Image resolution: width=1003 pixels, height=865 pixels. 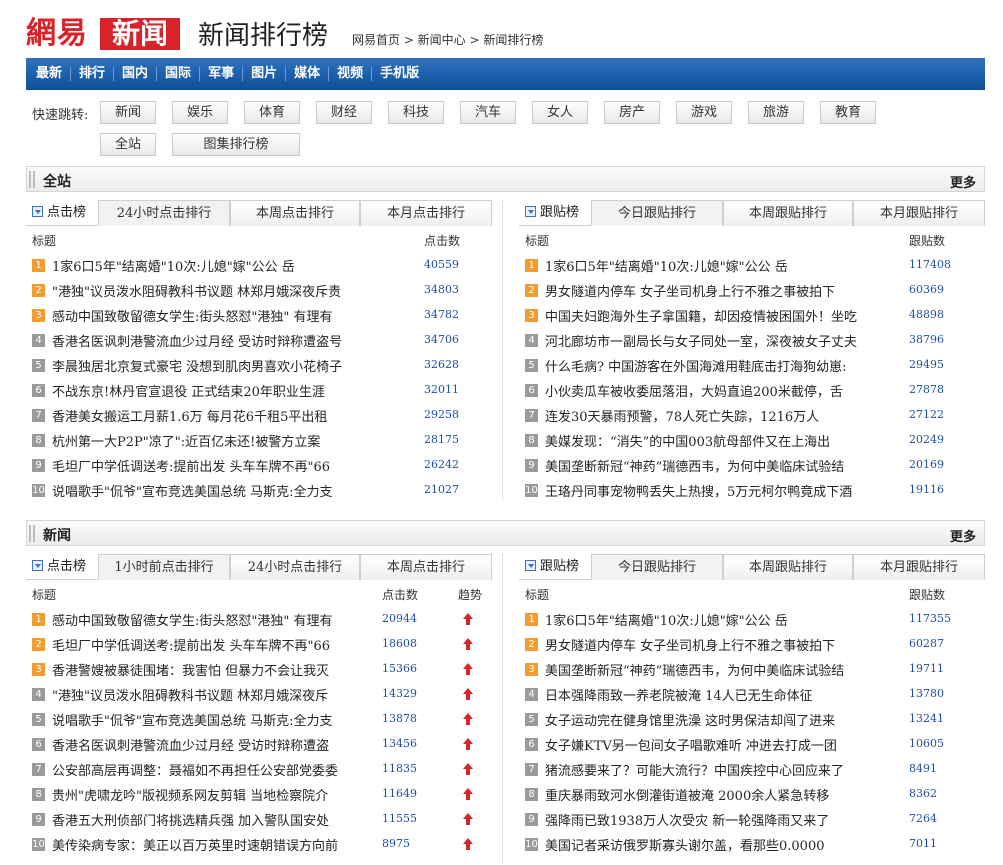 What do you see at coordinates (719, 490) in the screenshot?
I see `news-title-link: 王珞丹同事宠物鸭丢失上热搜，5万元柯尔鸭竟成下酒` at bounding box center [719, 490].